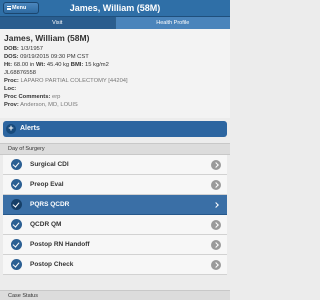  Describe the element at coordinates (115, 149) in the screenshot. I see `day-of-surgery-header: Day of Surgery` at that location.